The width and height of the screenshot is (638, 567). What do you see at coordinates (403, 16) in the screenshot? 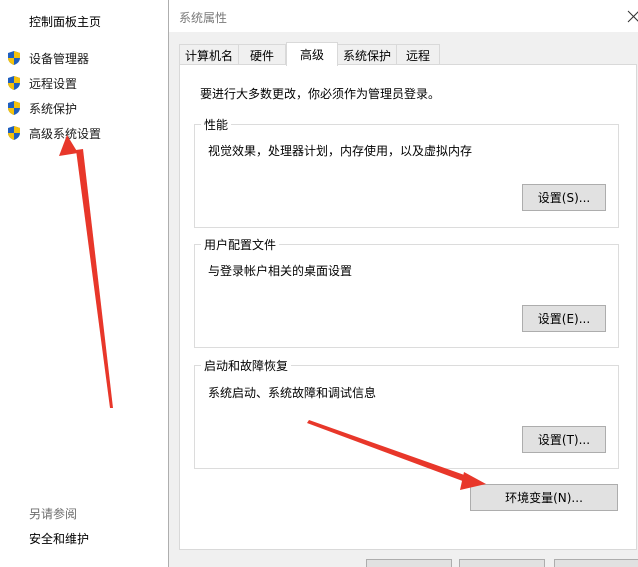
I see `dialog-titlebar: 系统属性` at bounding box center [403, 16].